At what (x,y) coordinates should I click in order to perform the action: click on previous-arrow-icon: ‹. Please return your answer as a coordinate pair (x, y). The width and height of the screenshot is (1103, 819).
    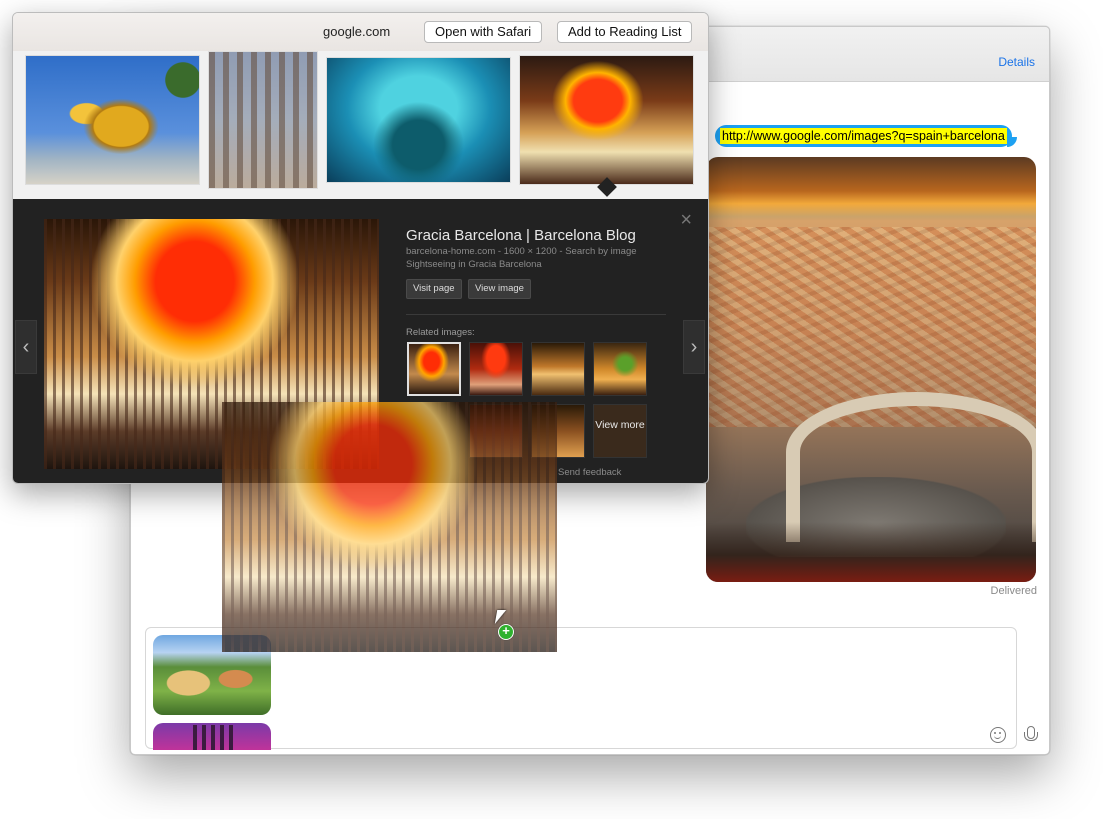
    Looking at the image, I should click on (26, 347).